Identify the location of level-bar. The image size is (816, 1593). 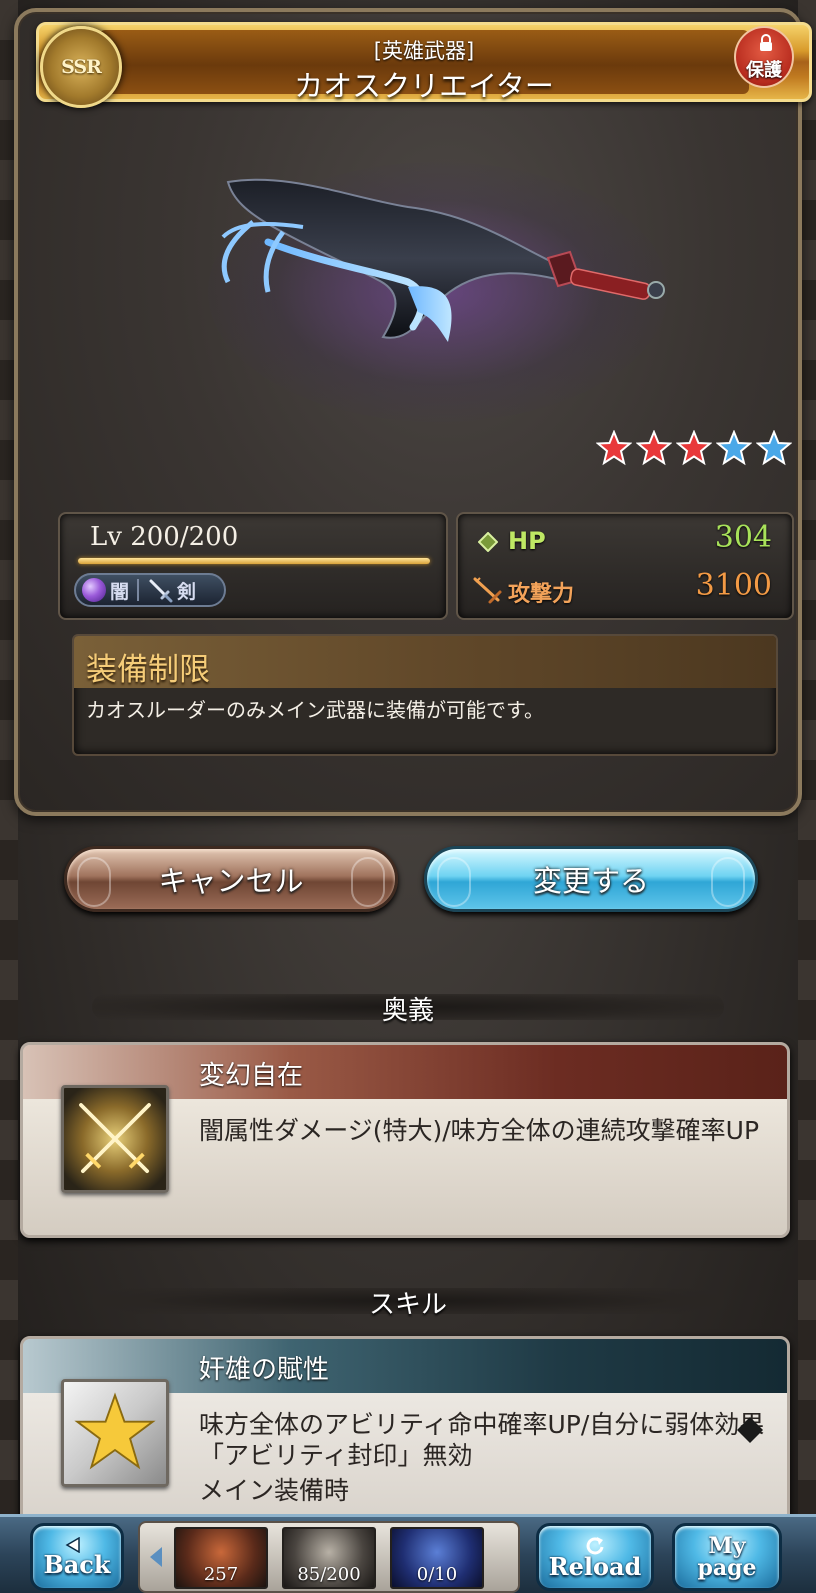
(254, 561).